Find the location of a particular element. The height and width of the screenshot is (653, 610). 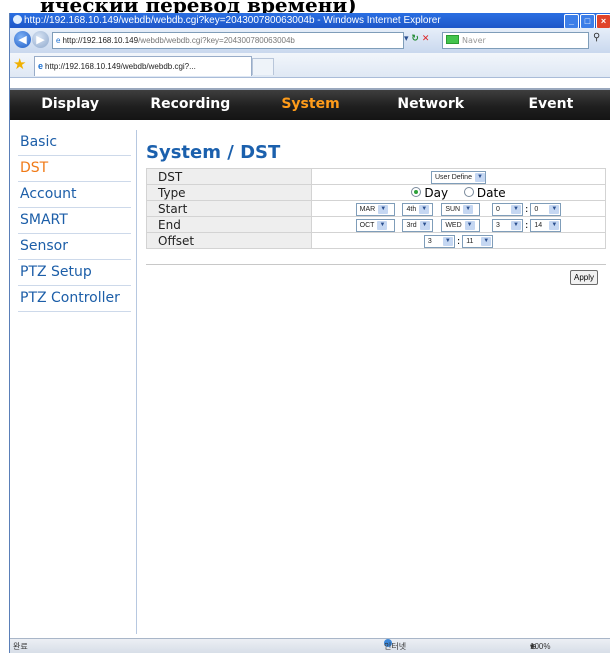

close-button: × is located at coordinates (603, 21).